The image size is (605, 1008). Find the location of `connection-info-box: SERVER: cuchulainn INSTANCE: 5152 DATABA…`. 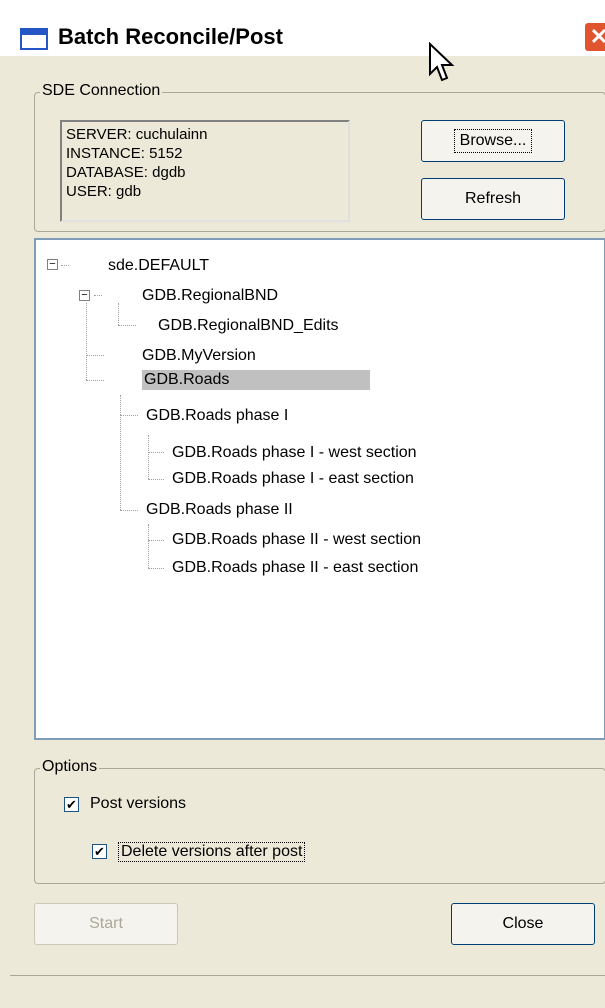

connection-info-box: SERVER: cuchulainn INSTANCE: 5152 DATABA… is located at coordinates (205, 171).